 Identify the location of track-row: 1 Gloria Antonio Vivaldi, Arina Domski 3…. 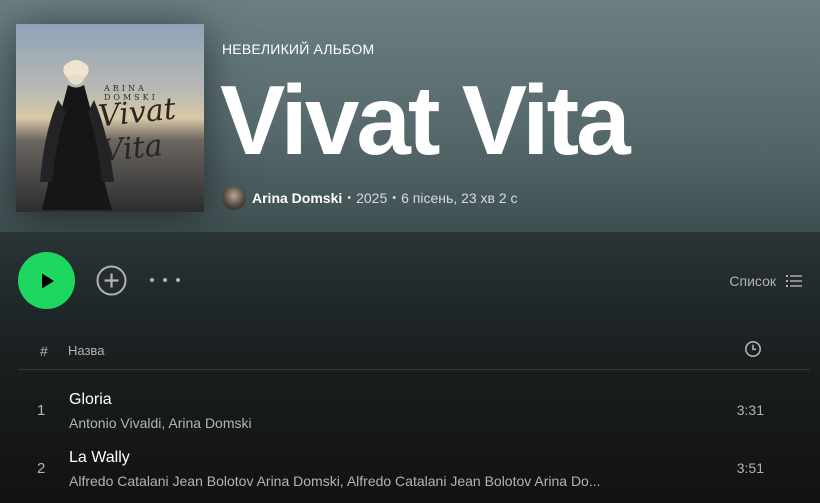
(414, 410).